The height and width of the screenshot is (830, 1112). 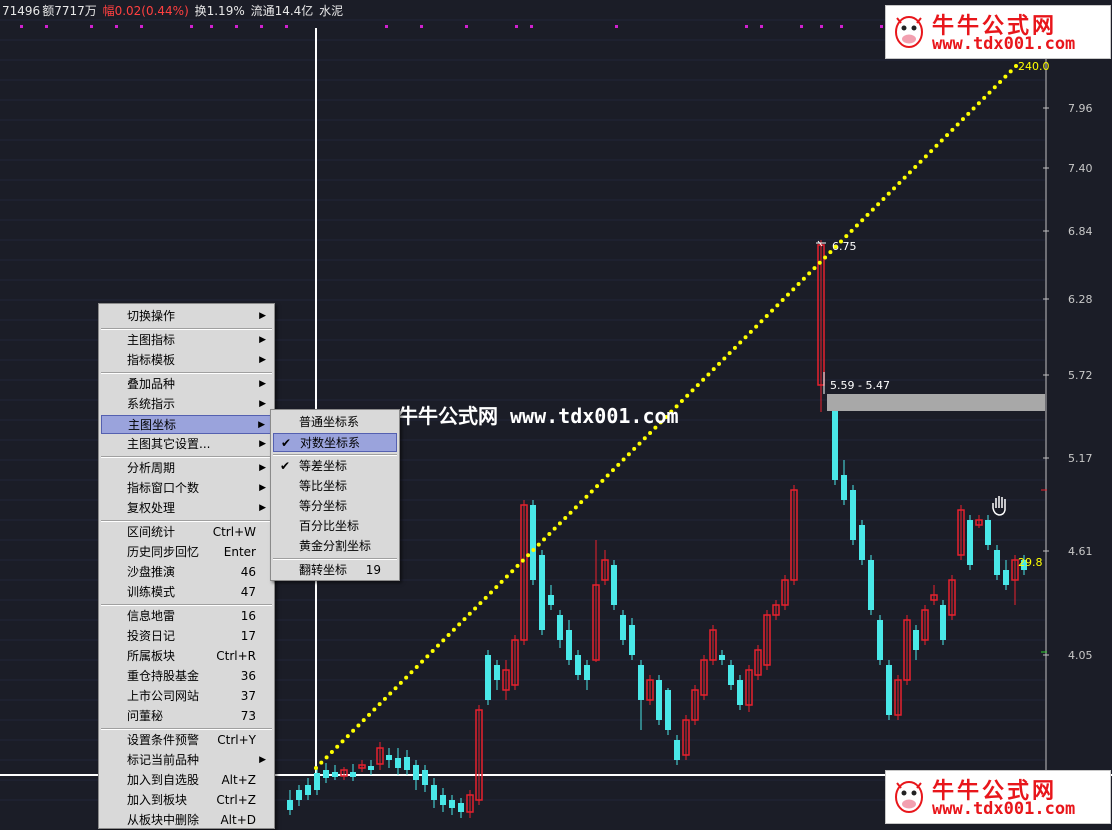 What do you see at coordinates (186, 676) in the screenshot?
I see `context-menu-item: 重仓持股基金 36` at bounding box center [186, 676].